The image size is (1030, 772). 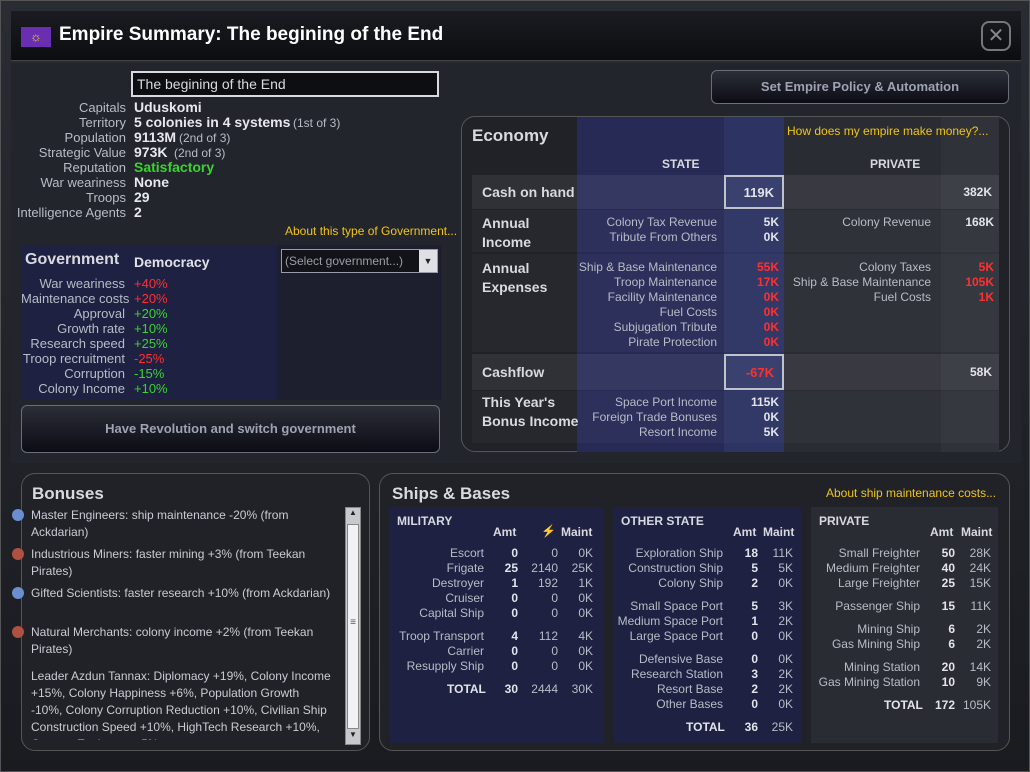 I want to click on ship-total-maintenance: 30K, so click(x=582, y=689).